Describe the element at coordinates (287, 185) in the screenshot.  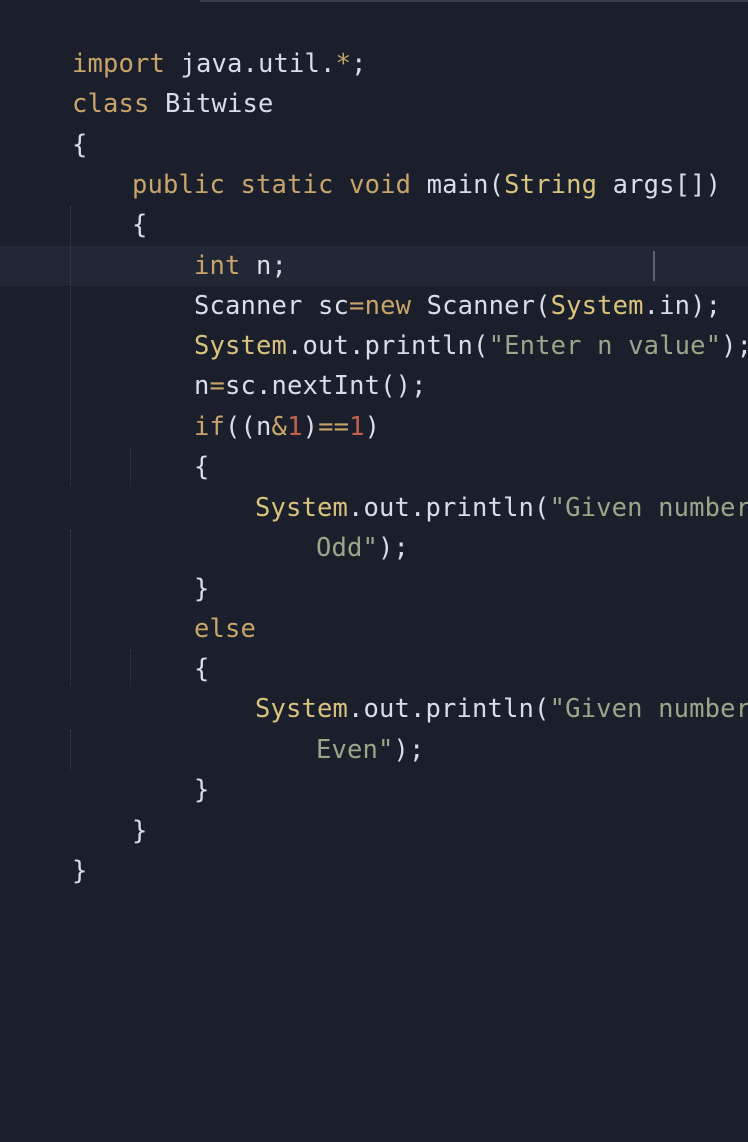
I see `token-keyword: static` at that location.